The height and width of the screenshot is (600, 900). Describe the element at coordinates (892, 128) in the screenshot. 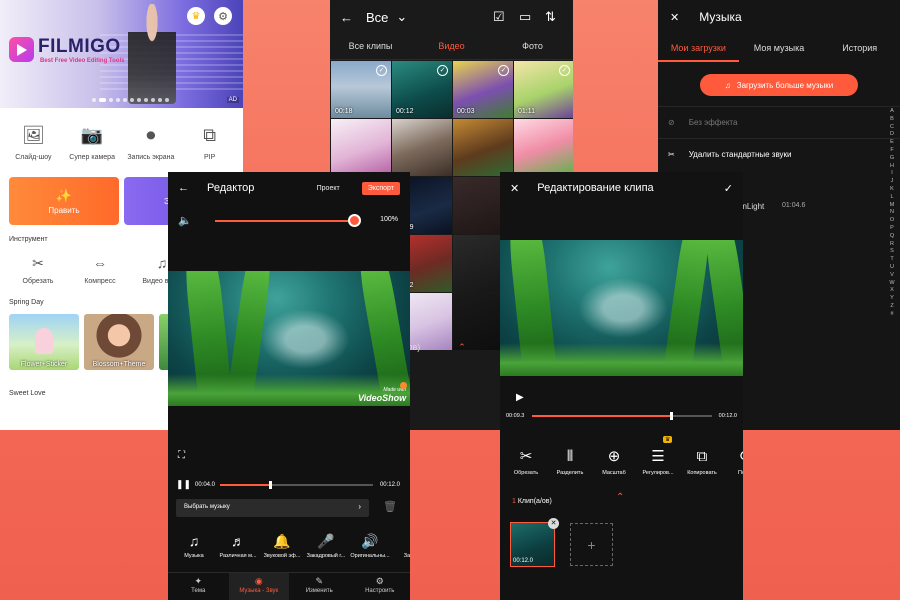

I see `alphabet-letter: C` at that location.